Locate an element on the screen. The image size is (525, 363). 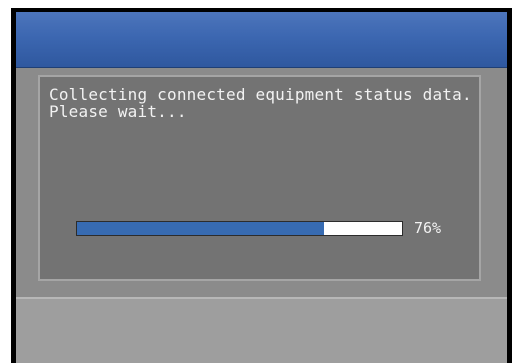
progress-bar is located at coordinates (239, 228).